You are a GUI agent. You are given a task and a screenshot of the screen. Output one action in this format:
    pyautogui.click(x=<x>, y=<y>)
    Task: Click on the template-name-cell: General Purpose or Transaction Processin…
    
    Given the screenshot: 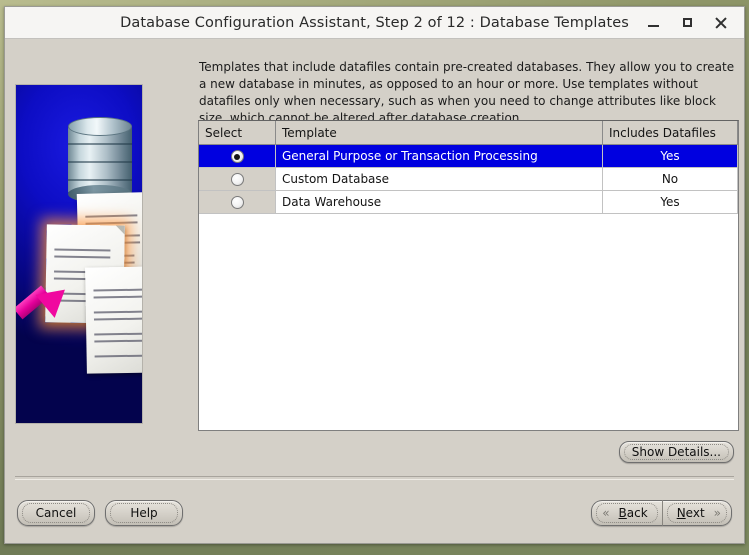 What is the action you would take?
    pyautogui.click(x=439, y=156)
    